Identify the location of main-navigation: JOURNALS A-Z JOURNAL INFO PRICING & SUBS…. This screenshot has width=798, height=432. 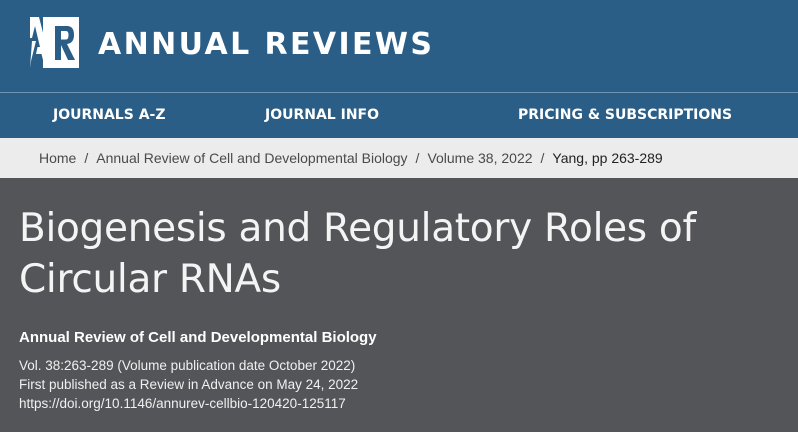
(399, 115).